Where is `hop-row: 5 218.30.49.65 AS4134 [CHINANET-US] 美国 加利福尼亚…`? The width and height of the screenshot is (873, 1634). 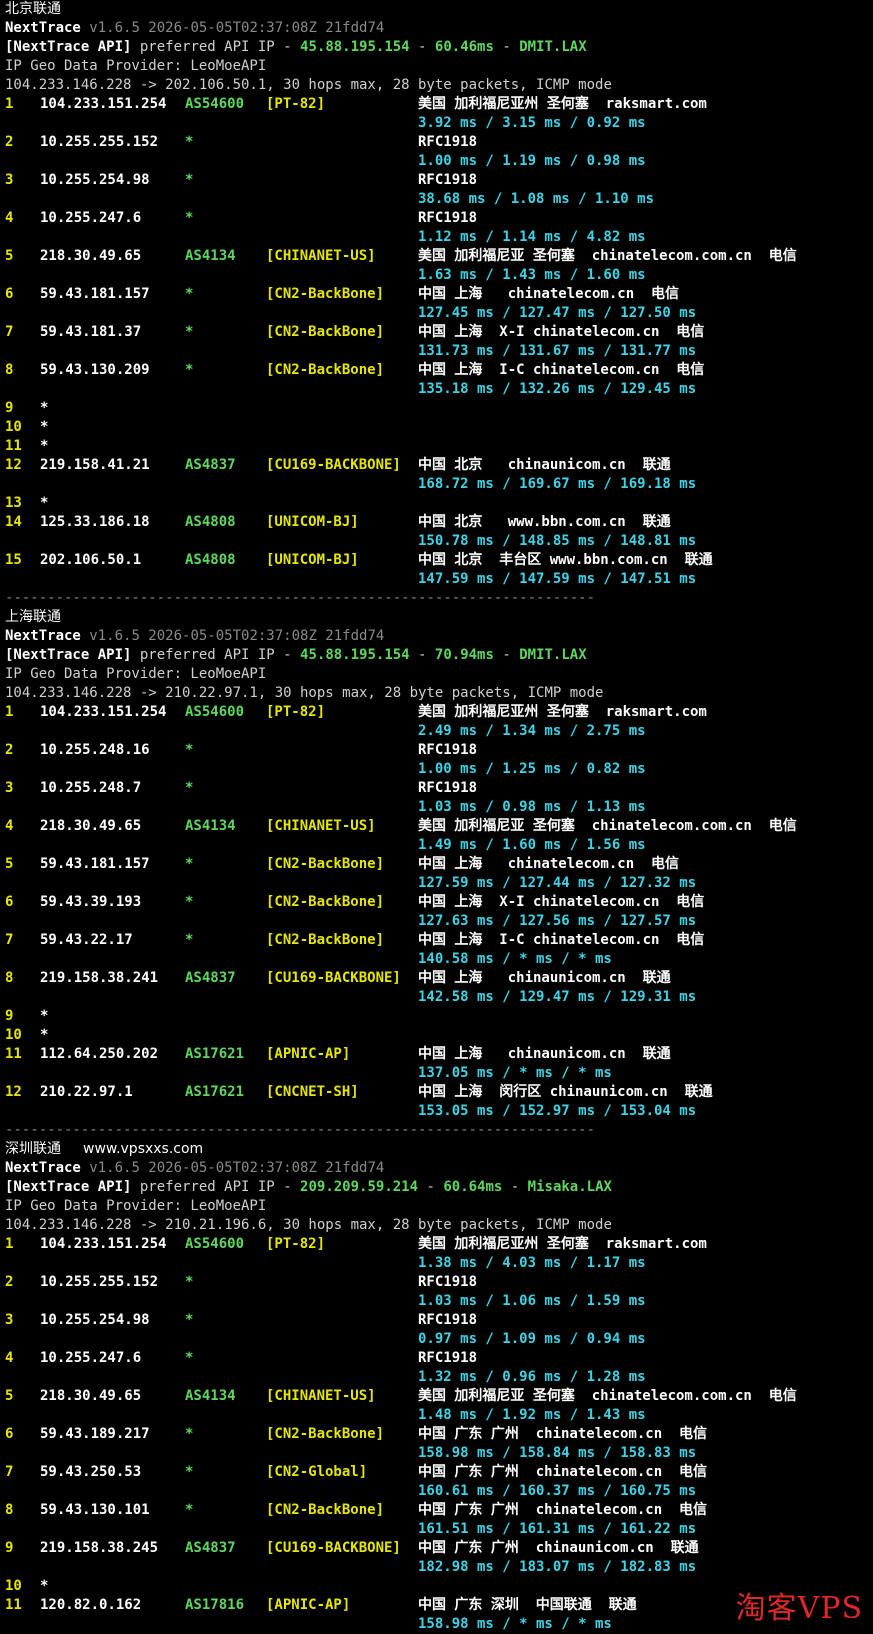 hop-row: 5 218.30.49.65 AS4134 [CHINANET-US] 美国 加利福尼亚… is located at coordinates (437, 256).